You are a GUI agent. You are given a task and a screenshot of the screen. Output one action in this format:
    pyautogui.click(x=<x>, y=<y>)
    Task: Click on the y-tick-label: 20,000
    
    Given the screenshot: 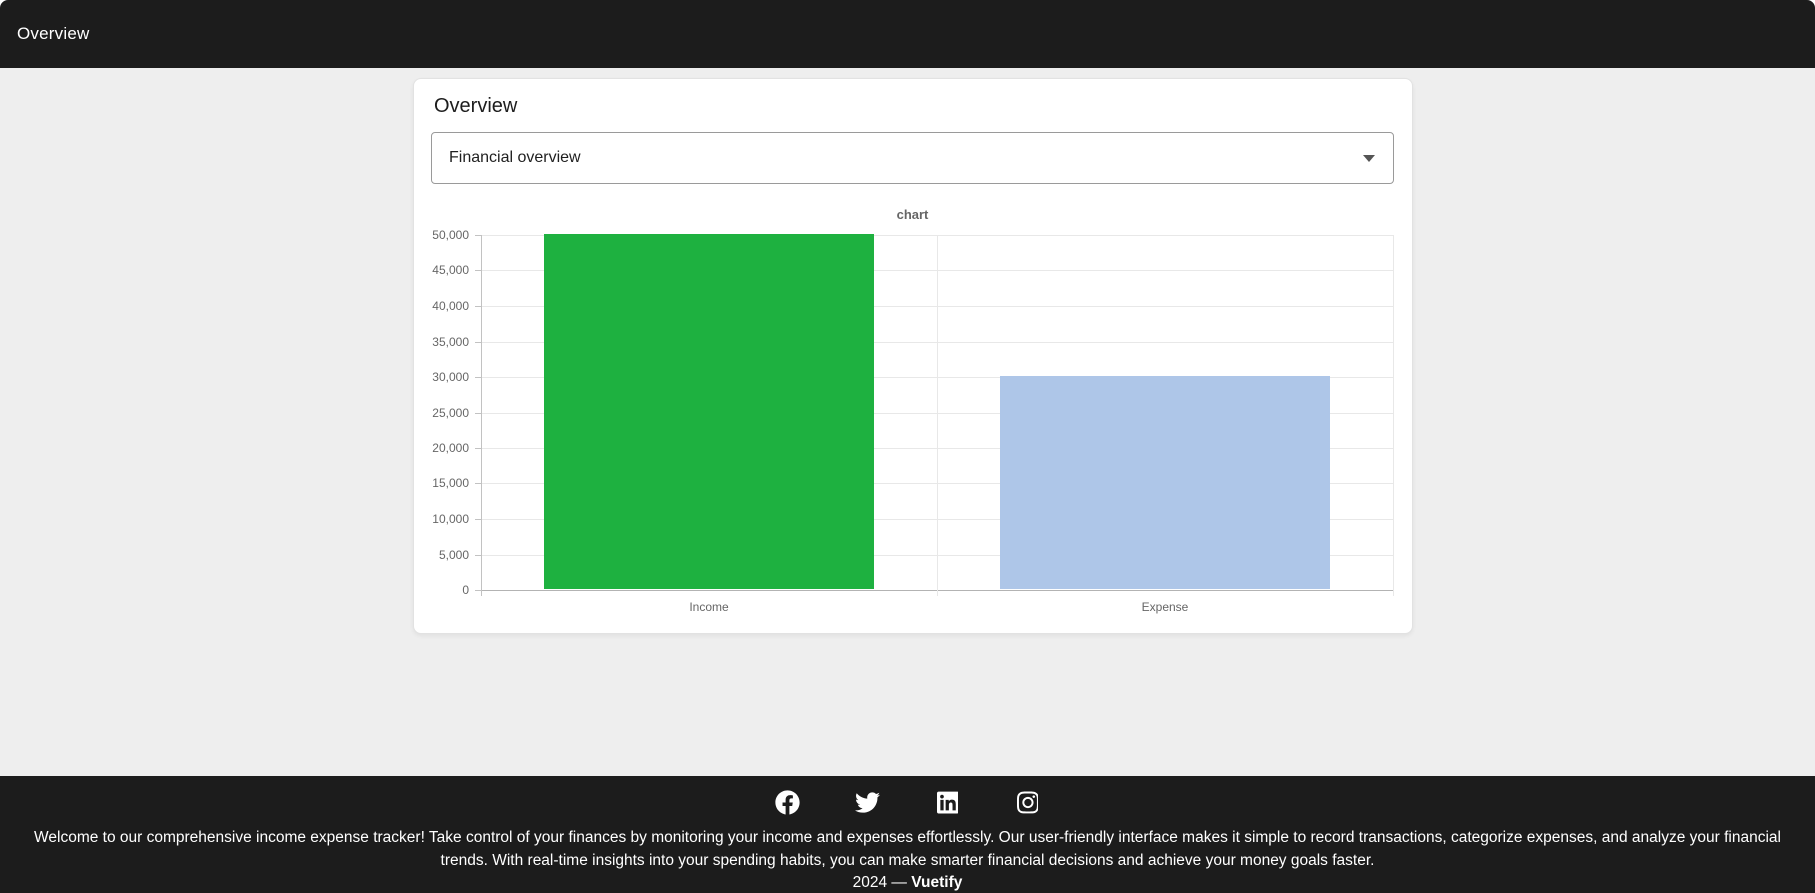 What is the action you would take?
    pyautogui.click(x=450, y=448)
    